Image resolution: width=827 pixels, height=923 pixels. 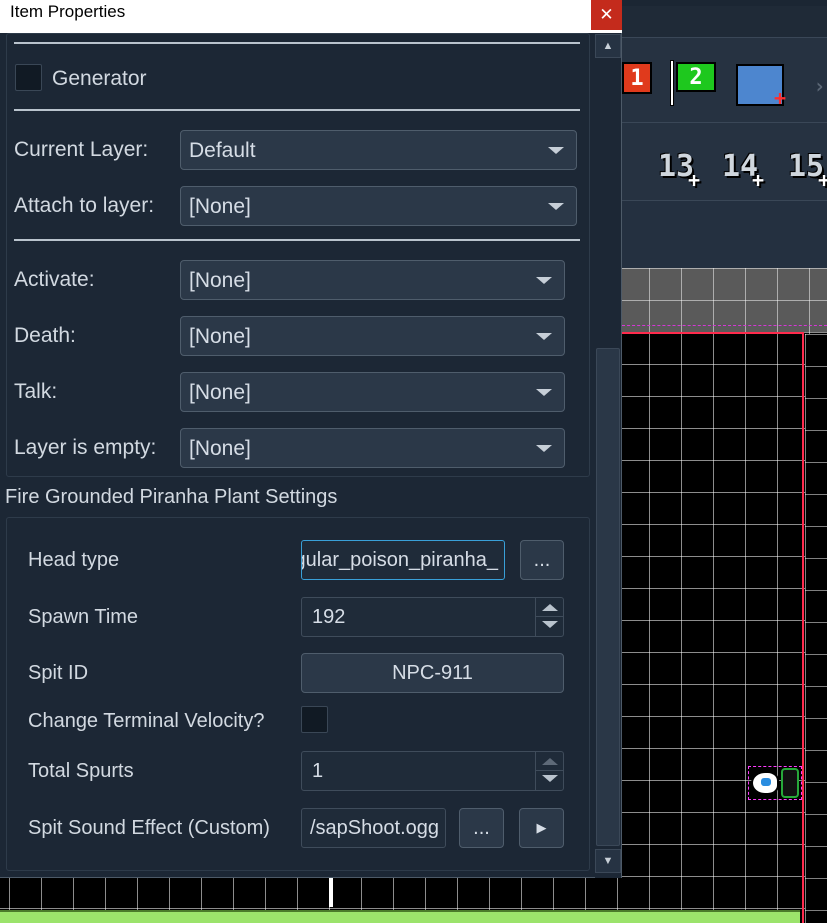 I want to click on death-label: Death:, so click(x=45, y=335).